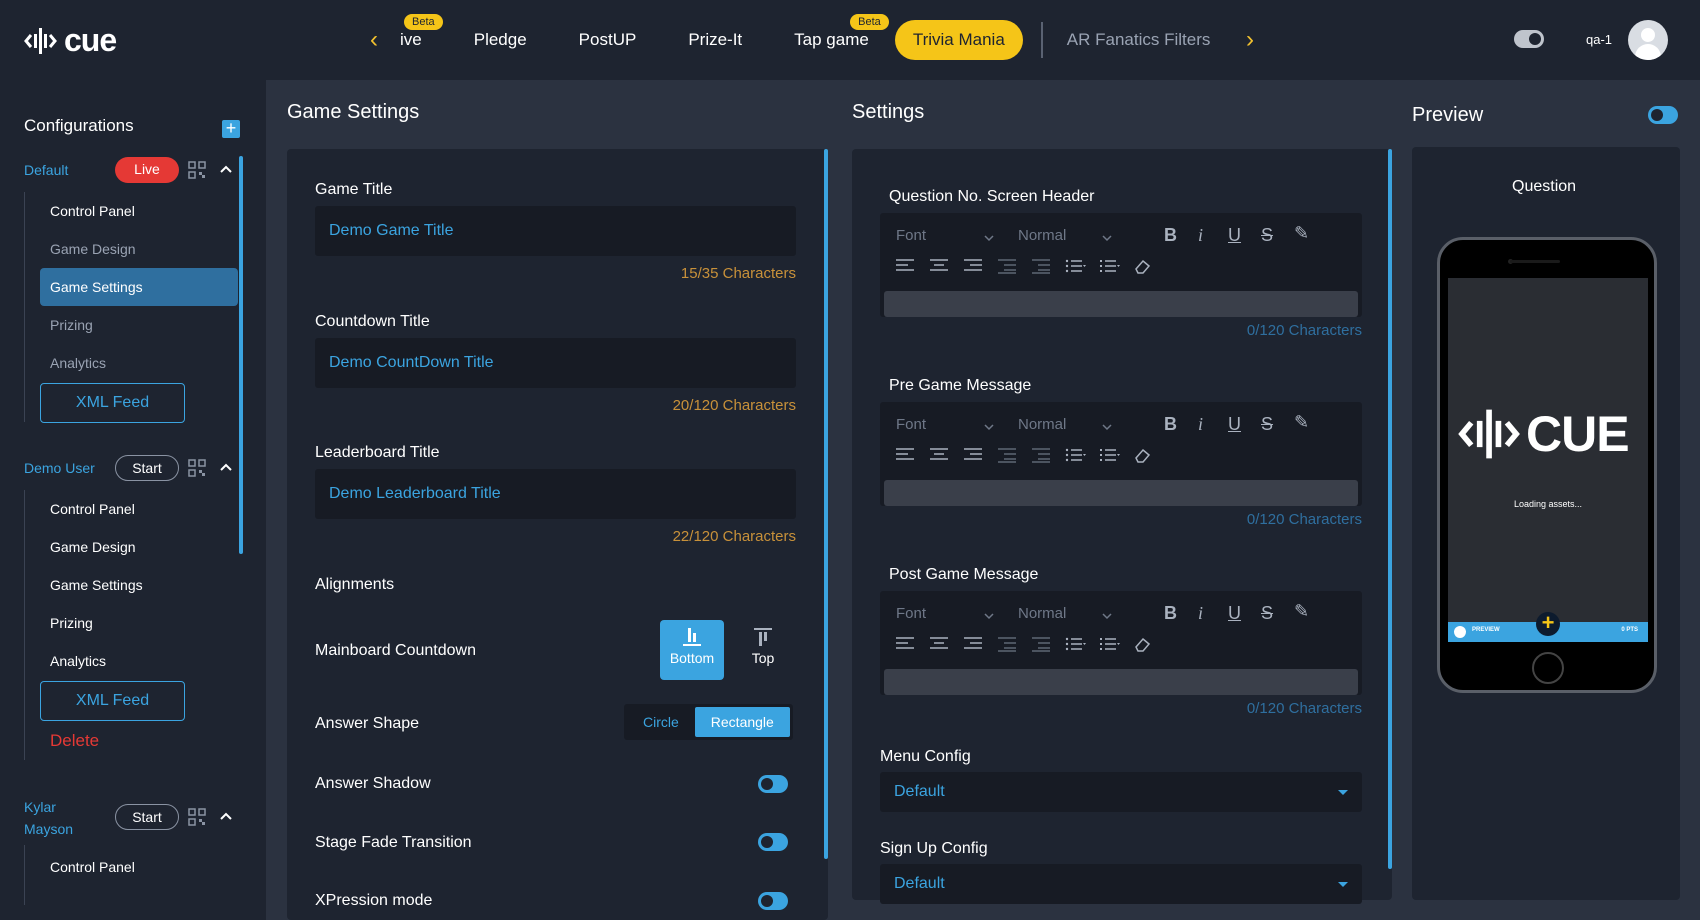 This screenshot has width=1700, height=920. Describe the element at coordinates (46, 170) in the screenshot. I see `config-name-default: Default` at that location.